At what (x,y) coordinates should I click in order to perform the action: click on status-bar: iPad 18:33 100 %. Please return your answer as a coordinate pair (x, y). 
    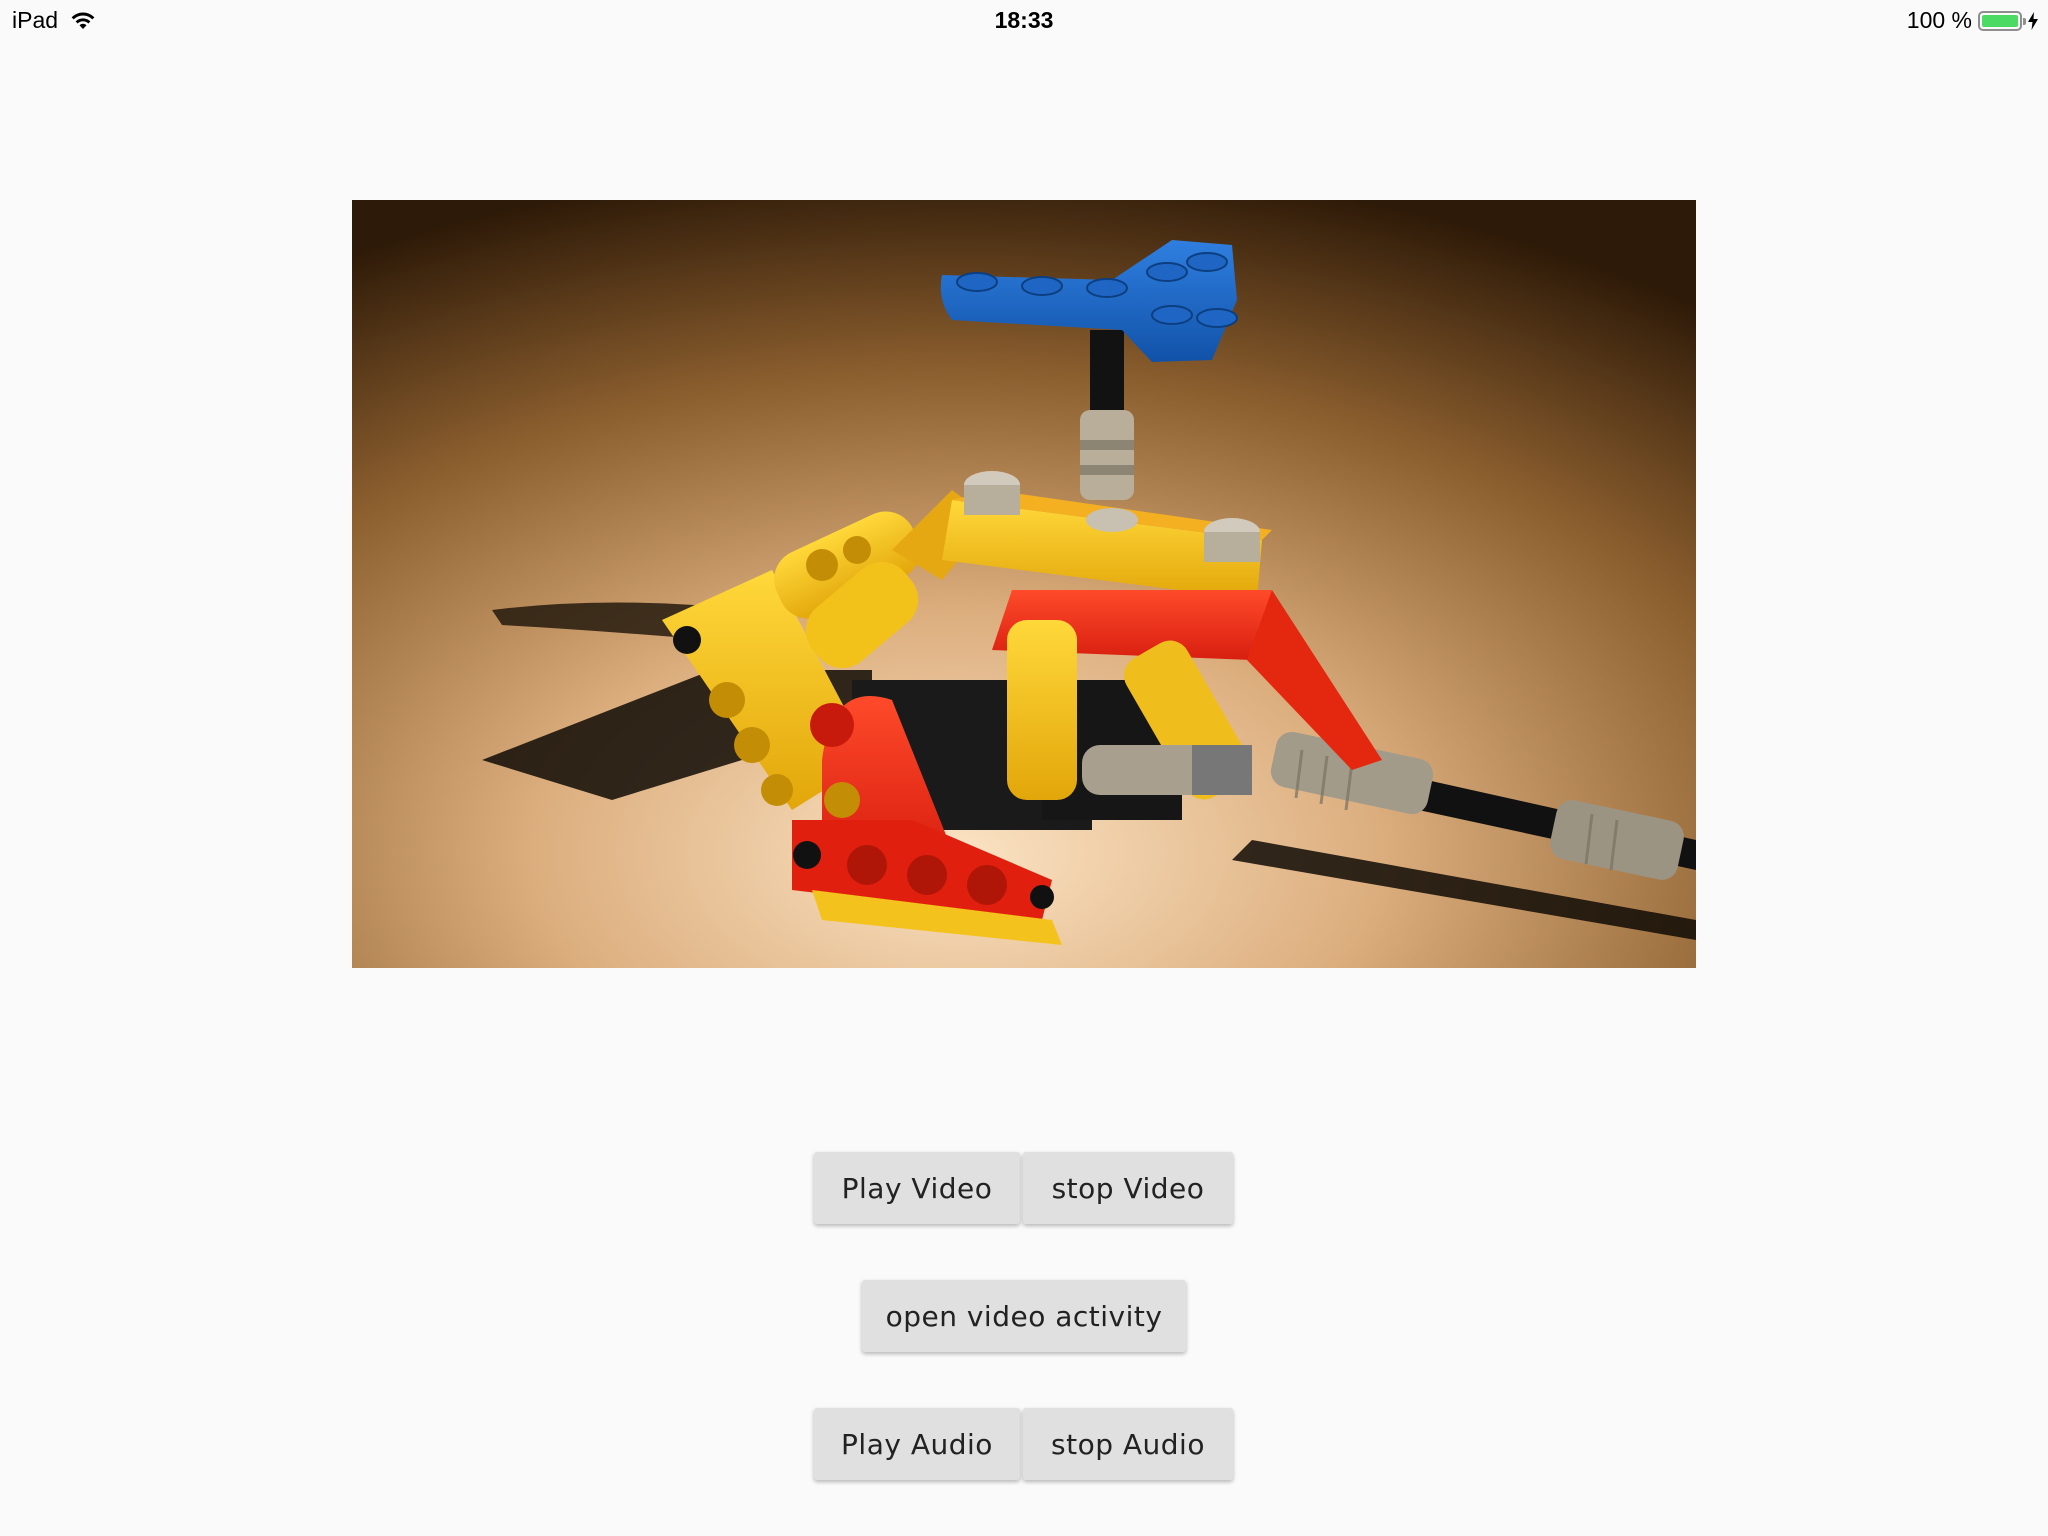
    Looking at the image, I should click on (1024, 20).